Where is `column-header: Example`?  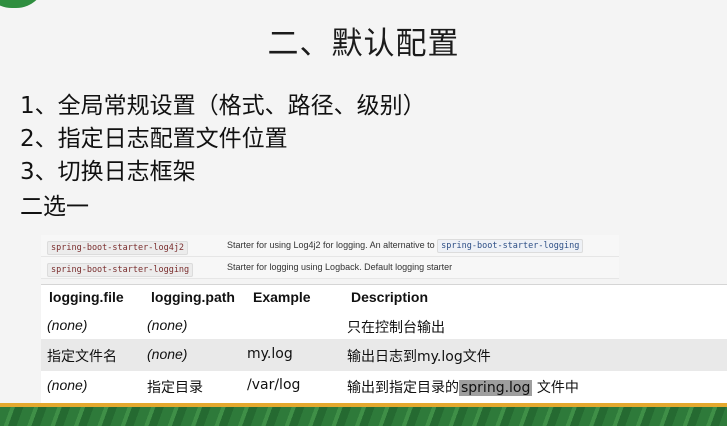
column-header: Example is located at coordinates (282, 297).